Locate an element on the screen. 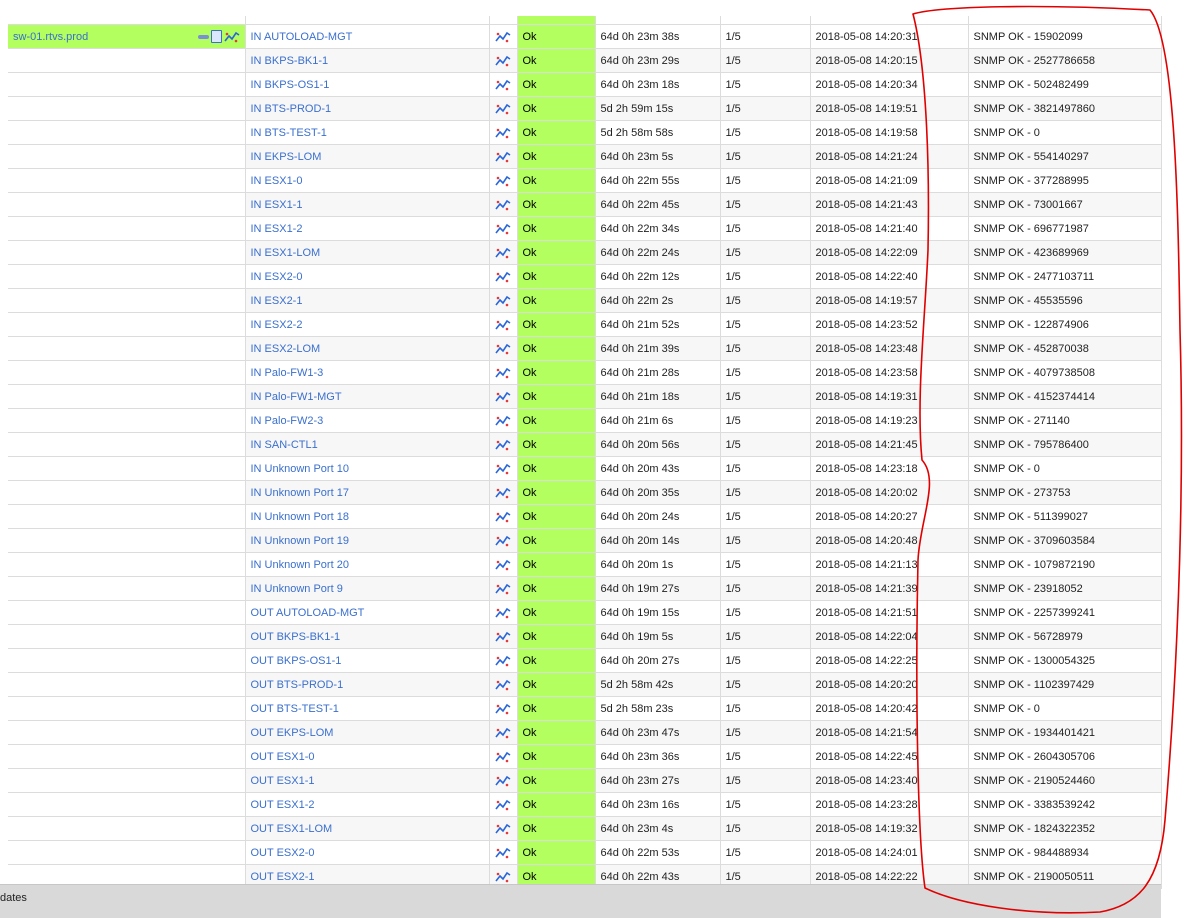  service-cell: OUT ESX1-2 is located at coordinates (367, 804).